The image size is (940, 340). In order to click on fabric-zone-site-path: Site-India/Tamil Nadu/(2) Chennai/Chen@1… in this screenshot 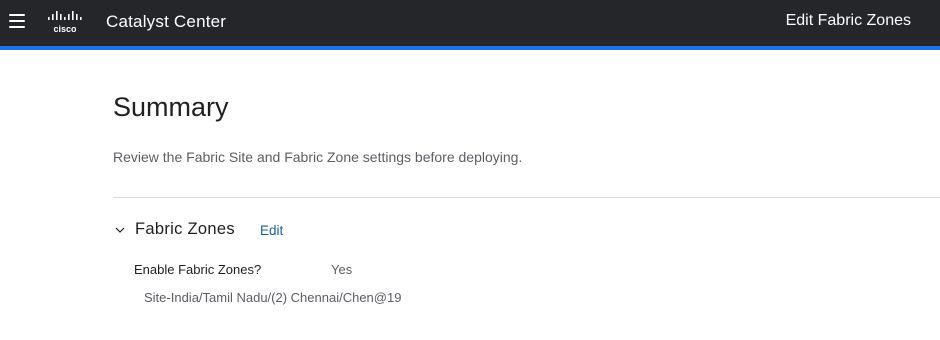, I will do `click(273, 297)`.